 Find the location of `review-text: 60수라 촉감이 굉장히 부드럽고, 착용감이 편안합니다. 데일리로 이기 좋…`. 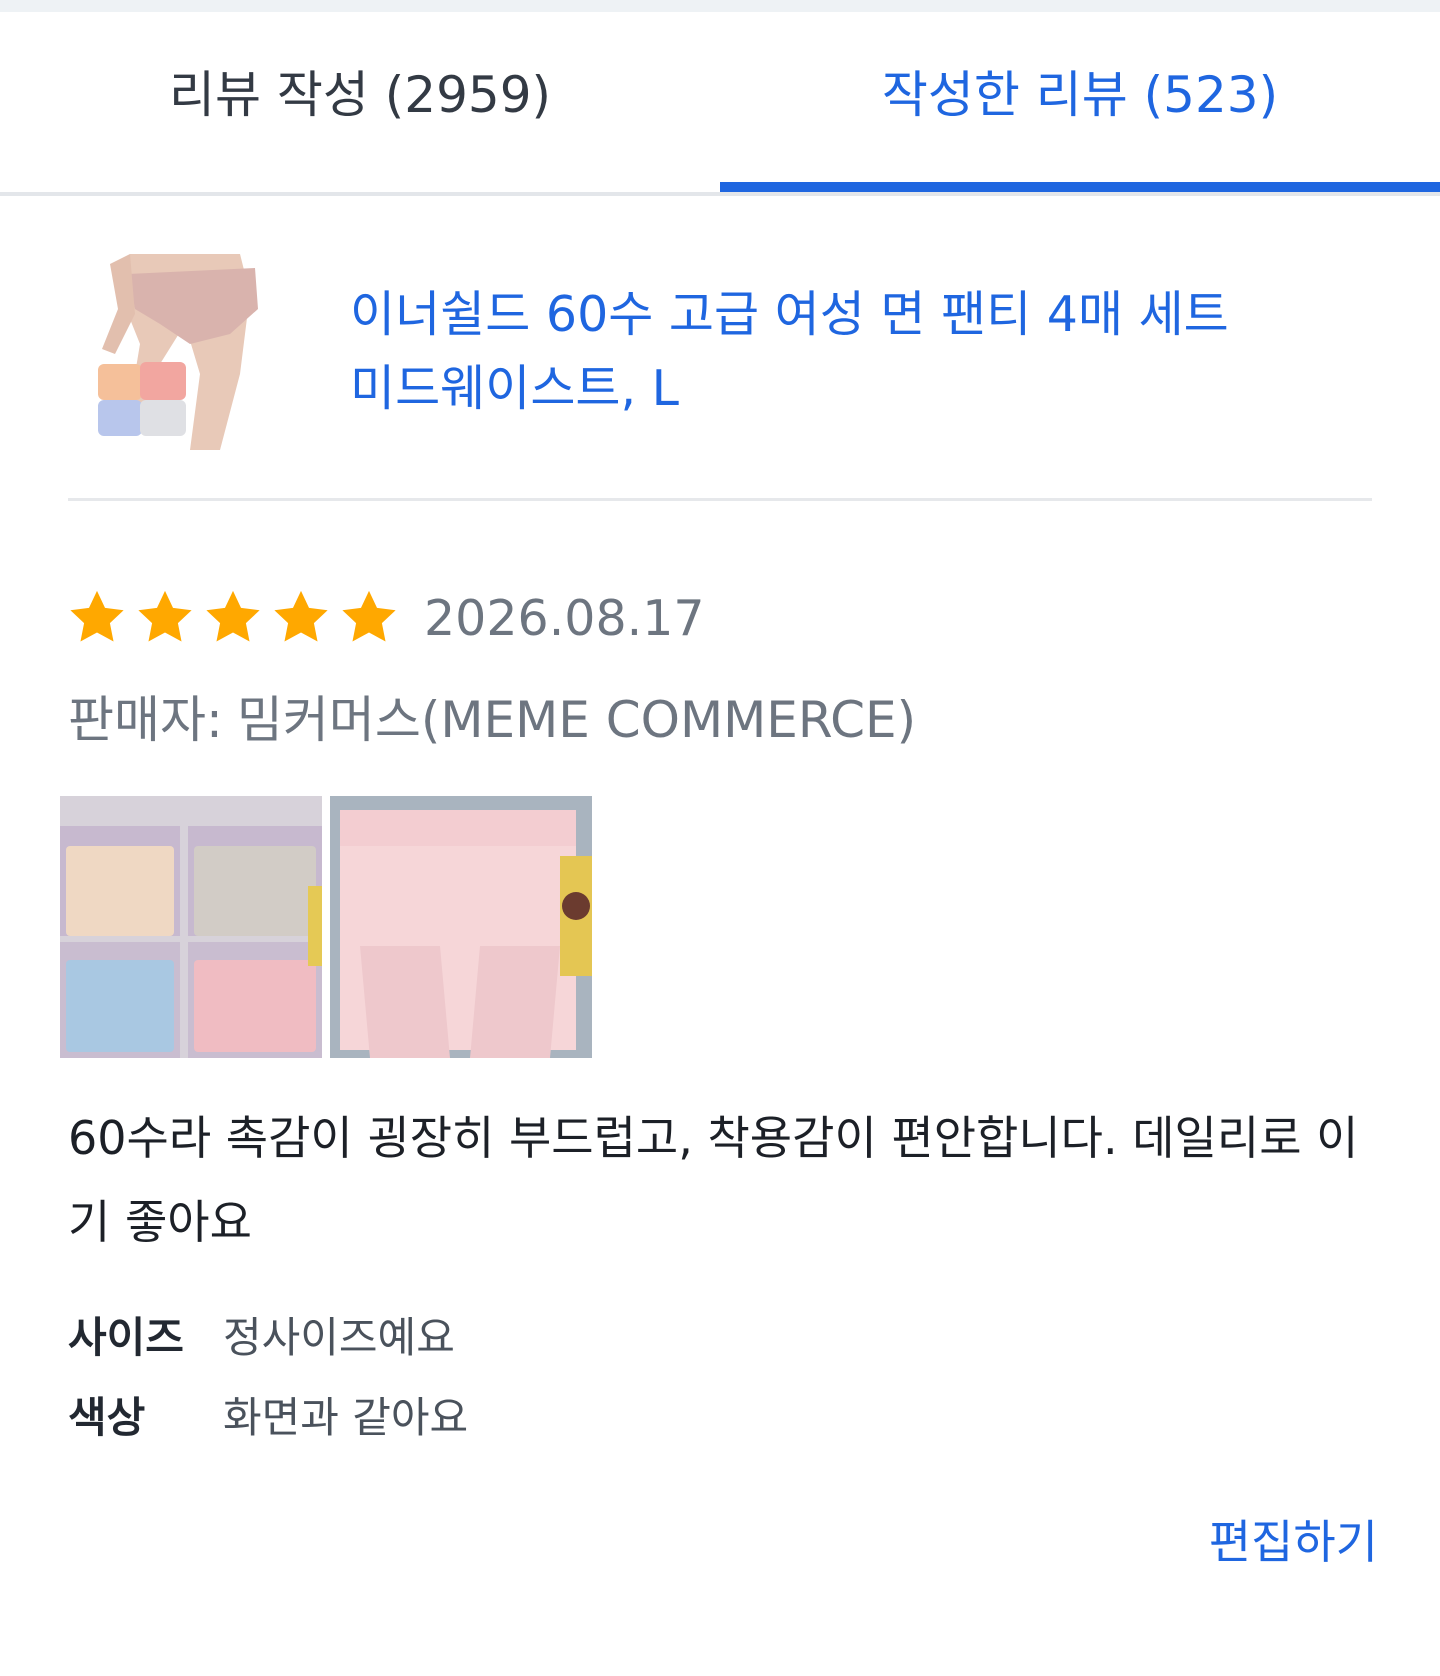

review-text: 60수라 촉감이 굉장히 부드럽고, 착용감이 편안합니다. 데일리로 이기 좋… is located at coordinates (713, 1180).